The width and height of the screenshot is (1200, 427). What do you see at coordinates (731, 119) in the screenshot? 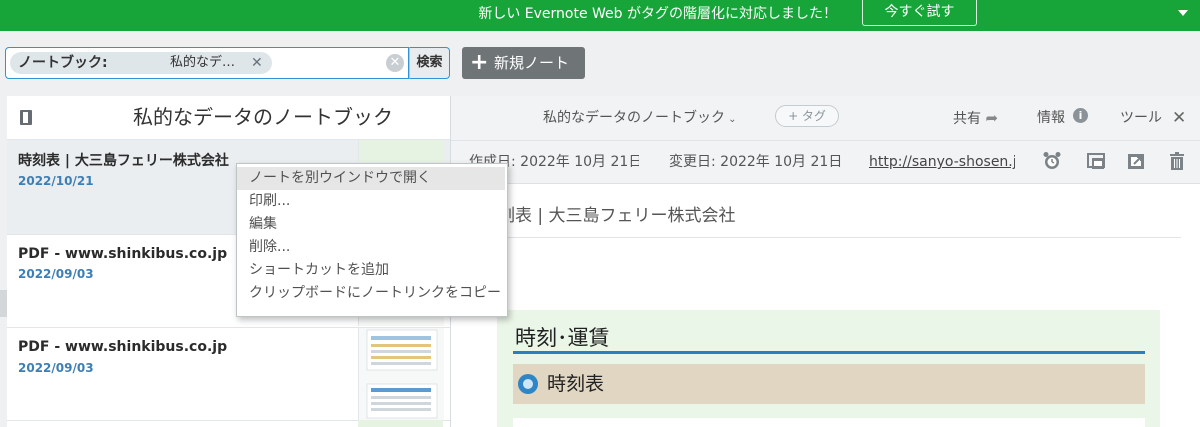
I see `chevron-down-icon: ⌄` at bounding box center [731, 119].